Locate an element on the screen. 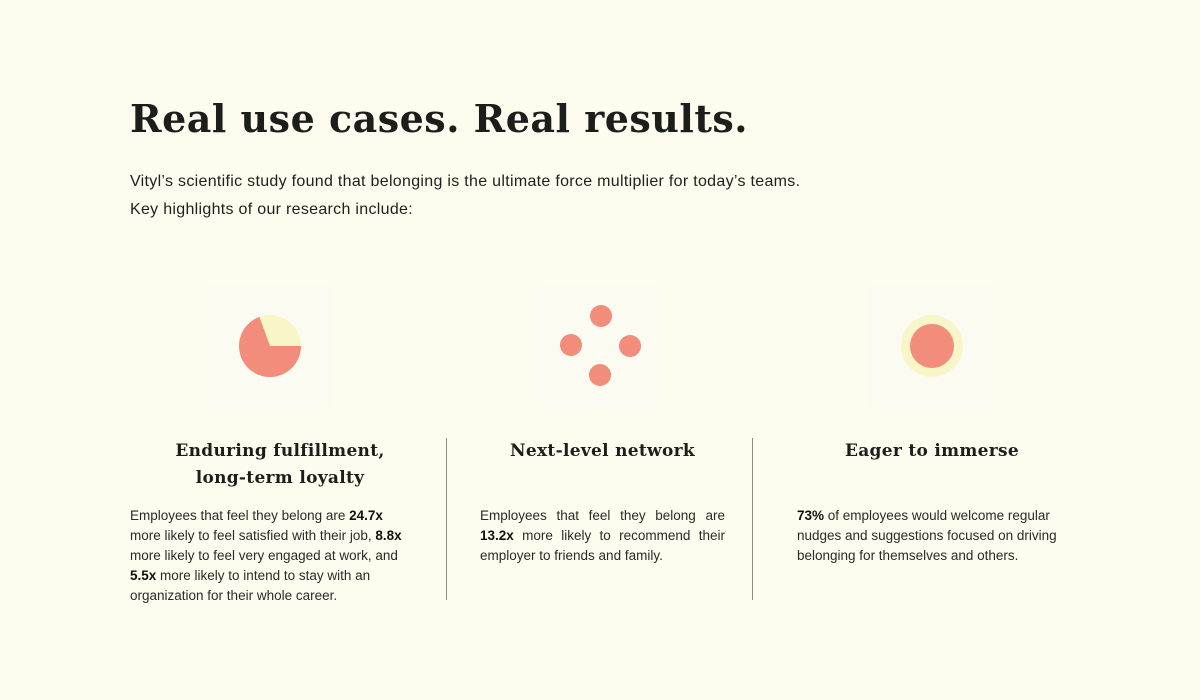 Image resolution: width=1200 pixels, height=700 pixels. card-title-immerse: Eager to immerse is located at coordinates (932, 451).